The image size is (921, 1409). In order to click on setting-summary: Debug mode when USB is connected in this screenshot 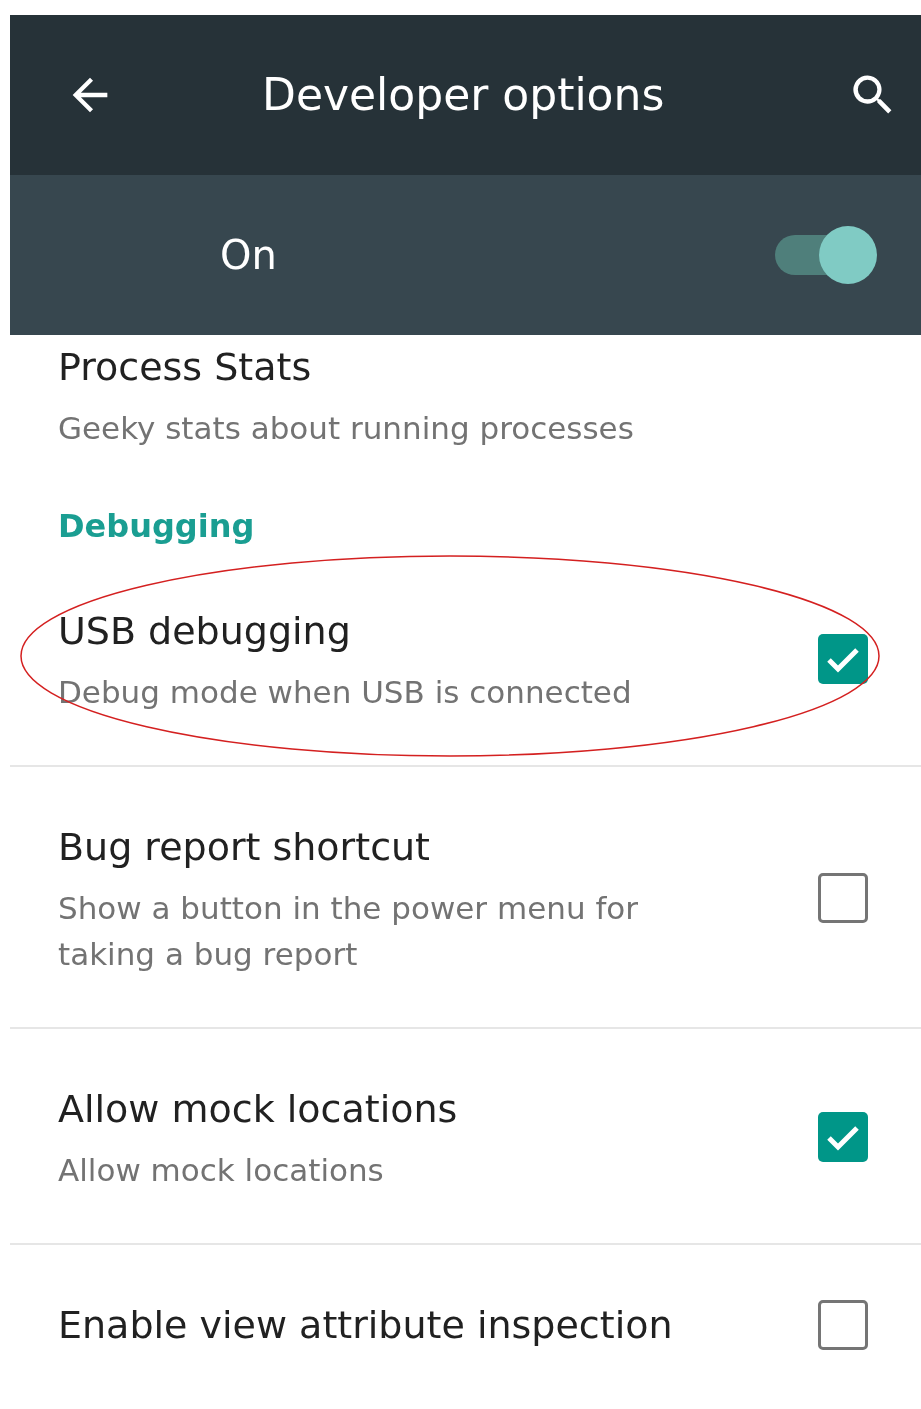, I will do `click(345, 692)`.